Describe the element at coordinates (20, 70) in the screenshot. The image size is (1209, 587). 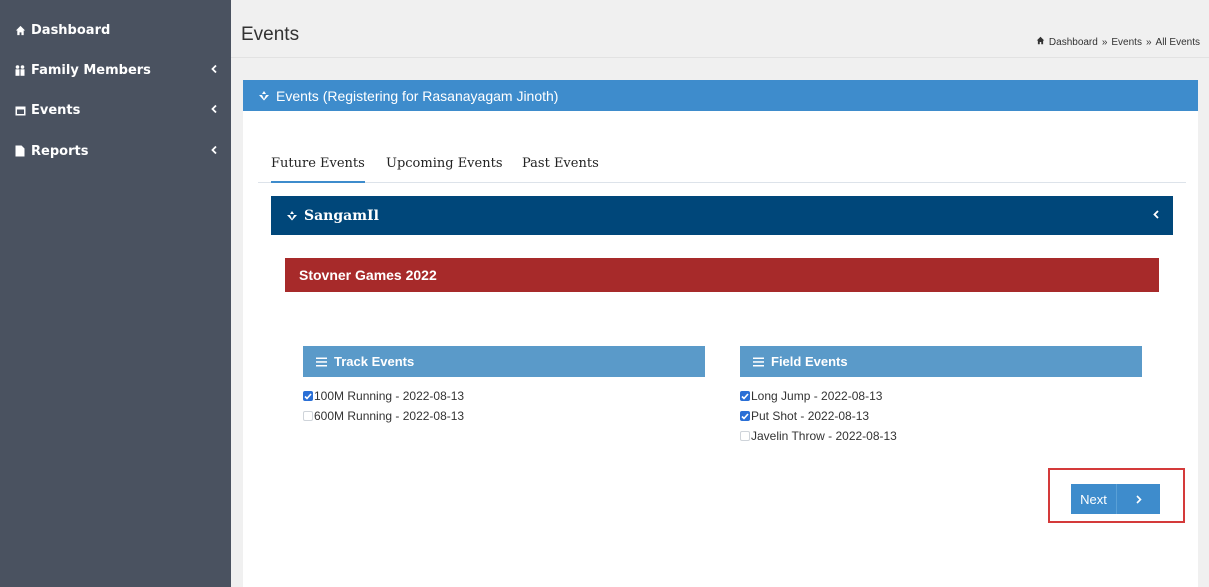
I see `users-icon` at that location.